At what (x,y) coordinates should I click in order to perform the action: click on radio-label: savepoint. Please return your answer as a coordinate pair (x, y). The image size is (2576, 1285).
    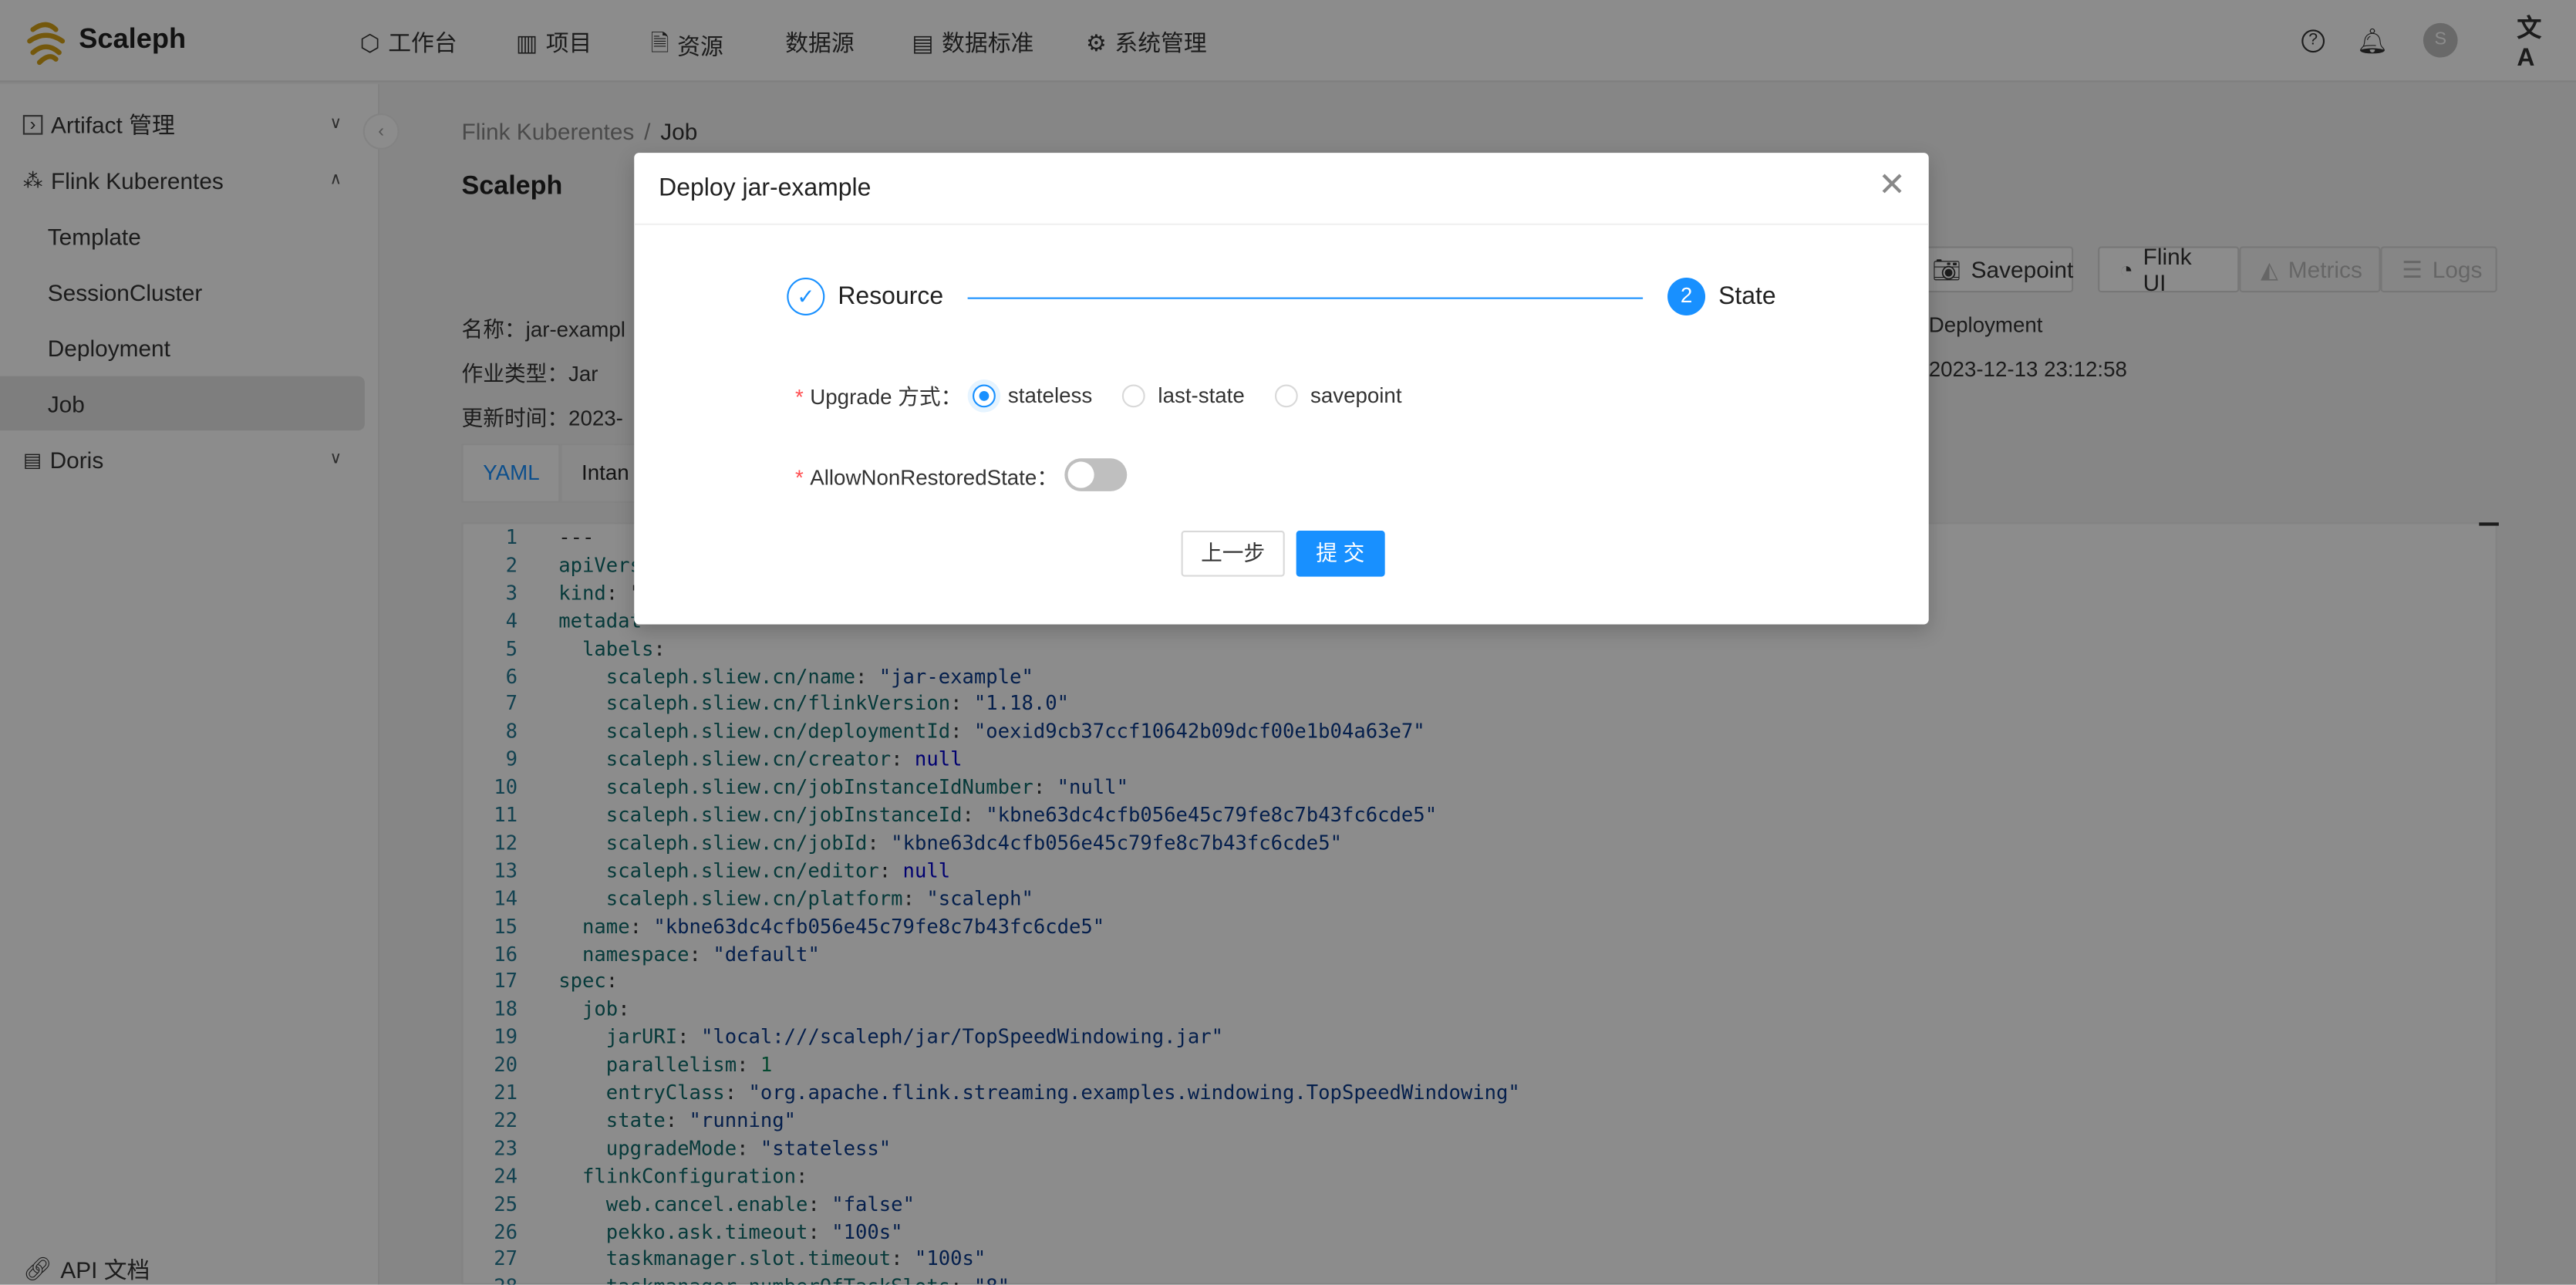
    Looking at the image, I should click on (1356, 395).